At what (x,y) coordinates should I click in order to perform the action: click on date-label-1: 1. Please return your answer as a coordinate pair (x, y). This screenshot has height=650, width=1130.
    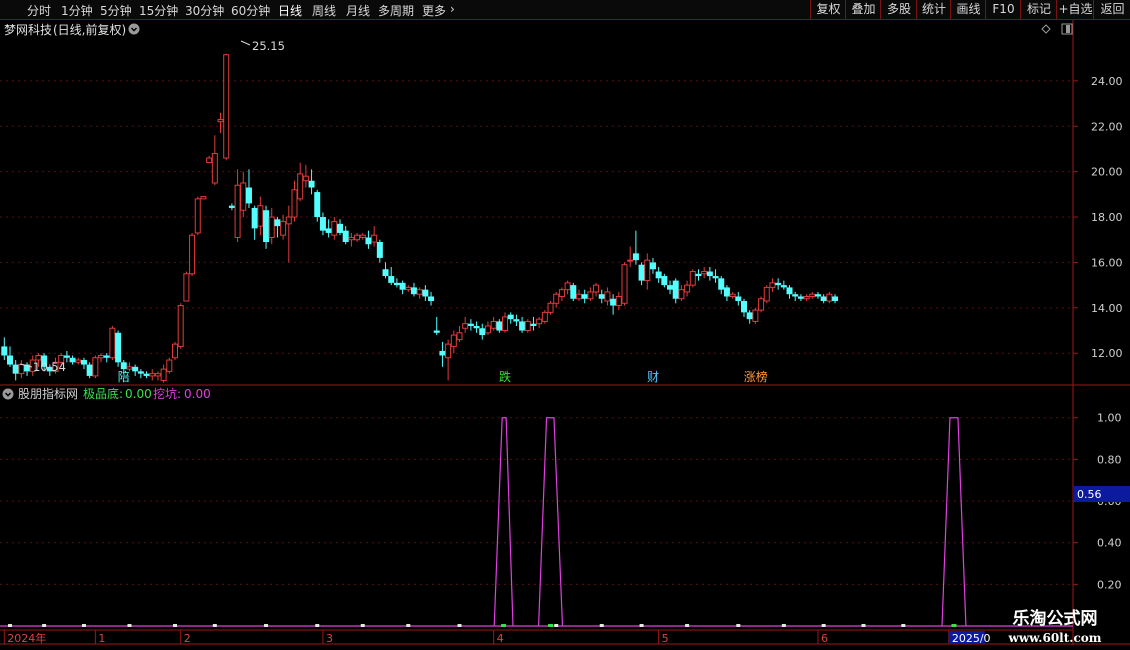
    Looking at the image, I should click on (101, 638).